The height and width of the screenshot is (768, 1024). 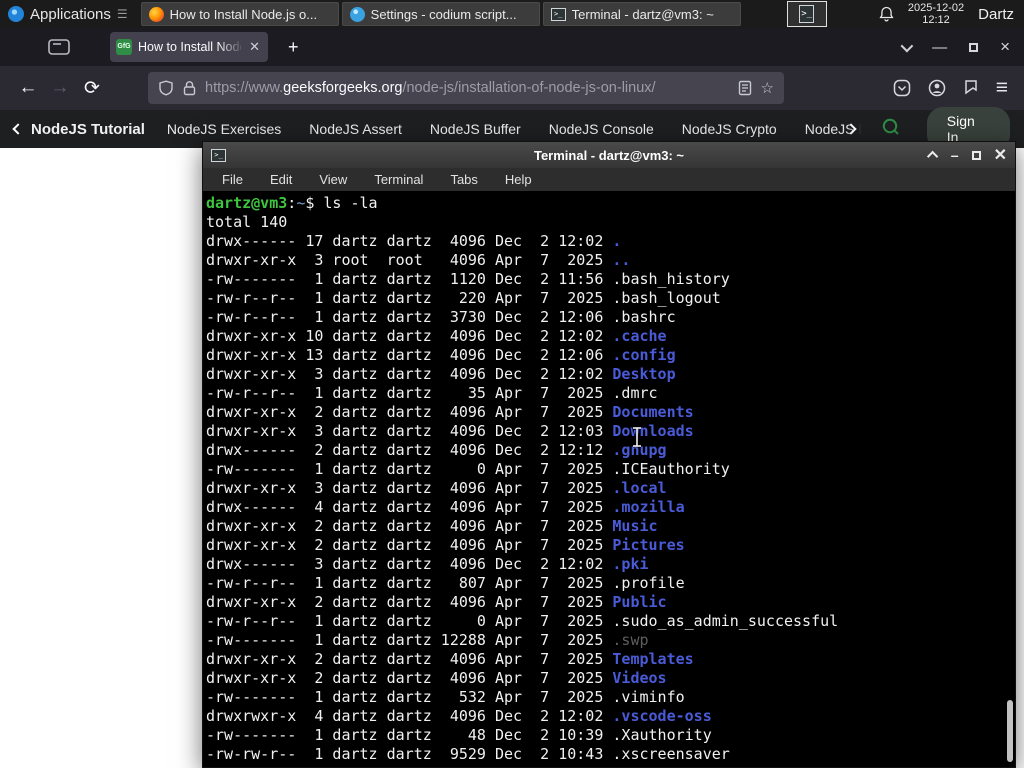 What do you see at coordinates (637, 437) in the screenshot?
I see `mouse-ibeam-cursor` at bounding box center [637, 437].